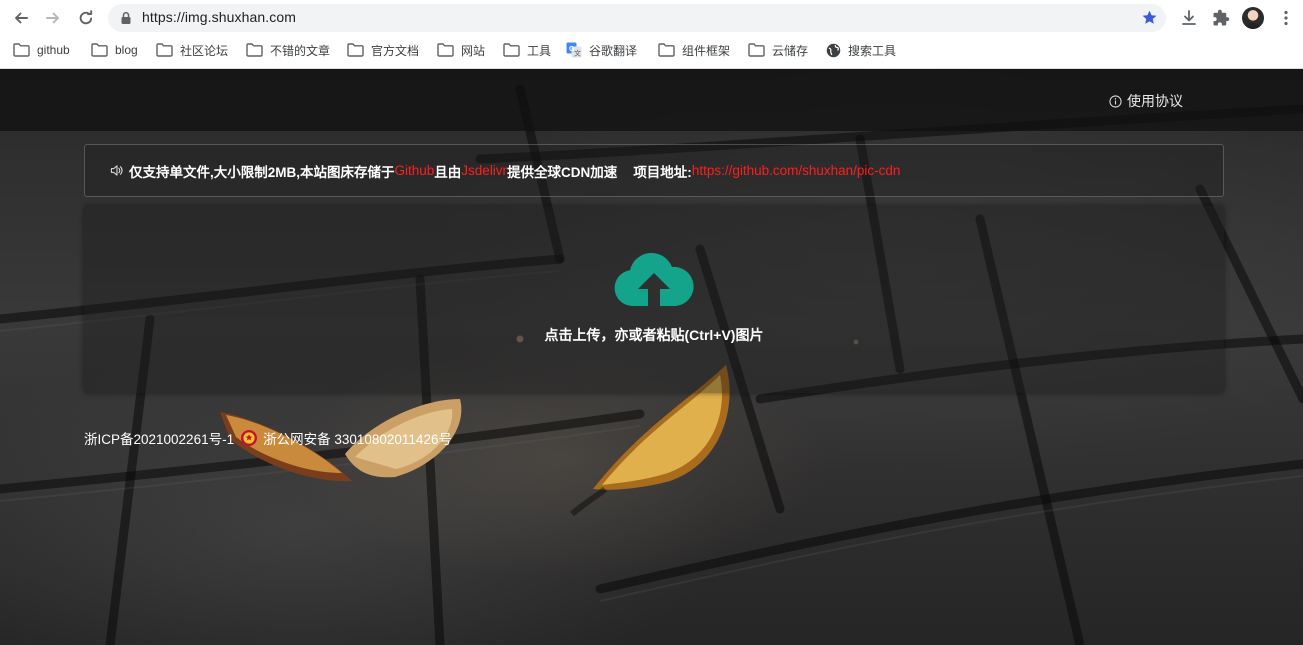 This screenshot has width=1303, height=645. Describe the element at coordinates (484, 170) in the screenshot. I see `jsdelivr-link: Jsdelivr` at that location.